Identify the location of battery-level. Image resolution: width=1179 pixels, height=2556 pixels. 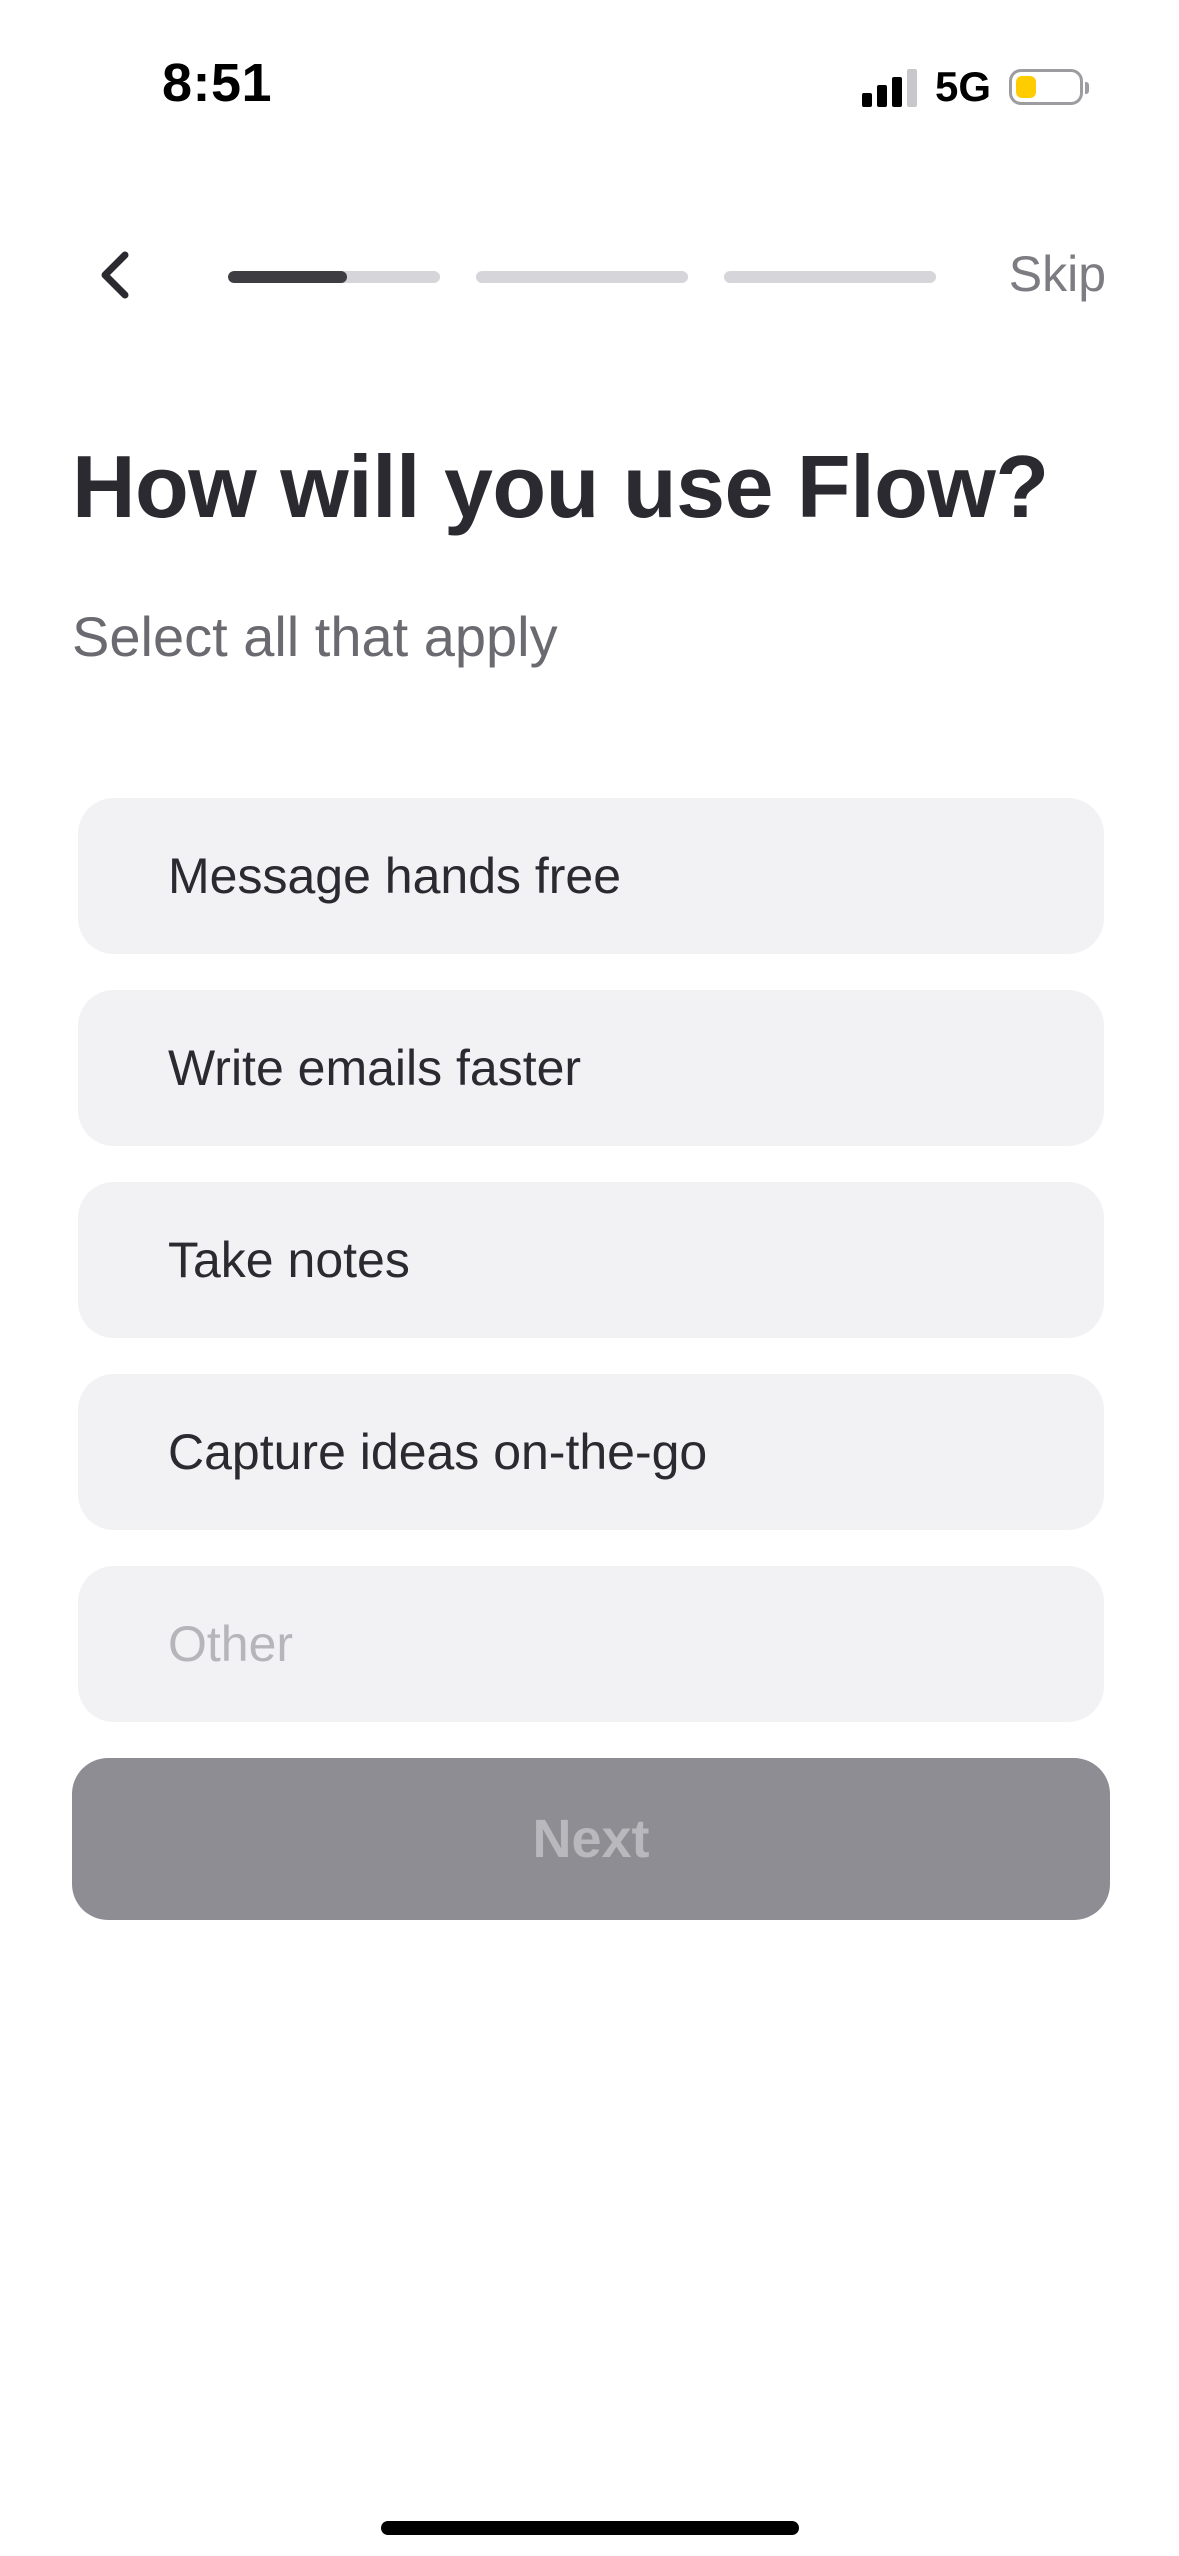
(1026, 87).